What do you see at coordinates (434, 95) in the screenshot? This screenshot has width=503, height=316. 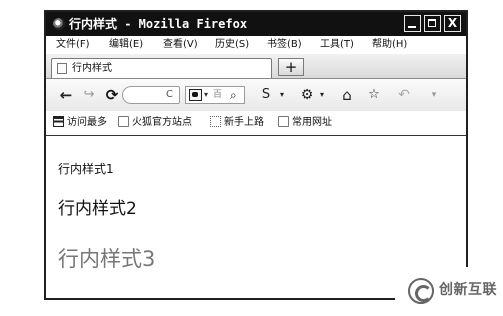 I see `more-menu-icon: ▾` at bounding box center [434, 95].